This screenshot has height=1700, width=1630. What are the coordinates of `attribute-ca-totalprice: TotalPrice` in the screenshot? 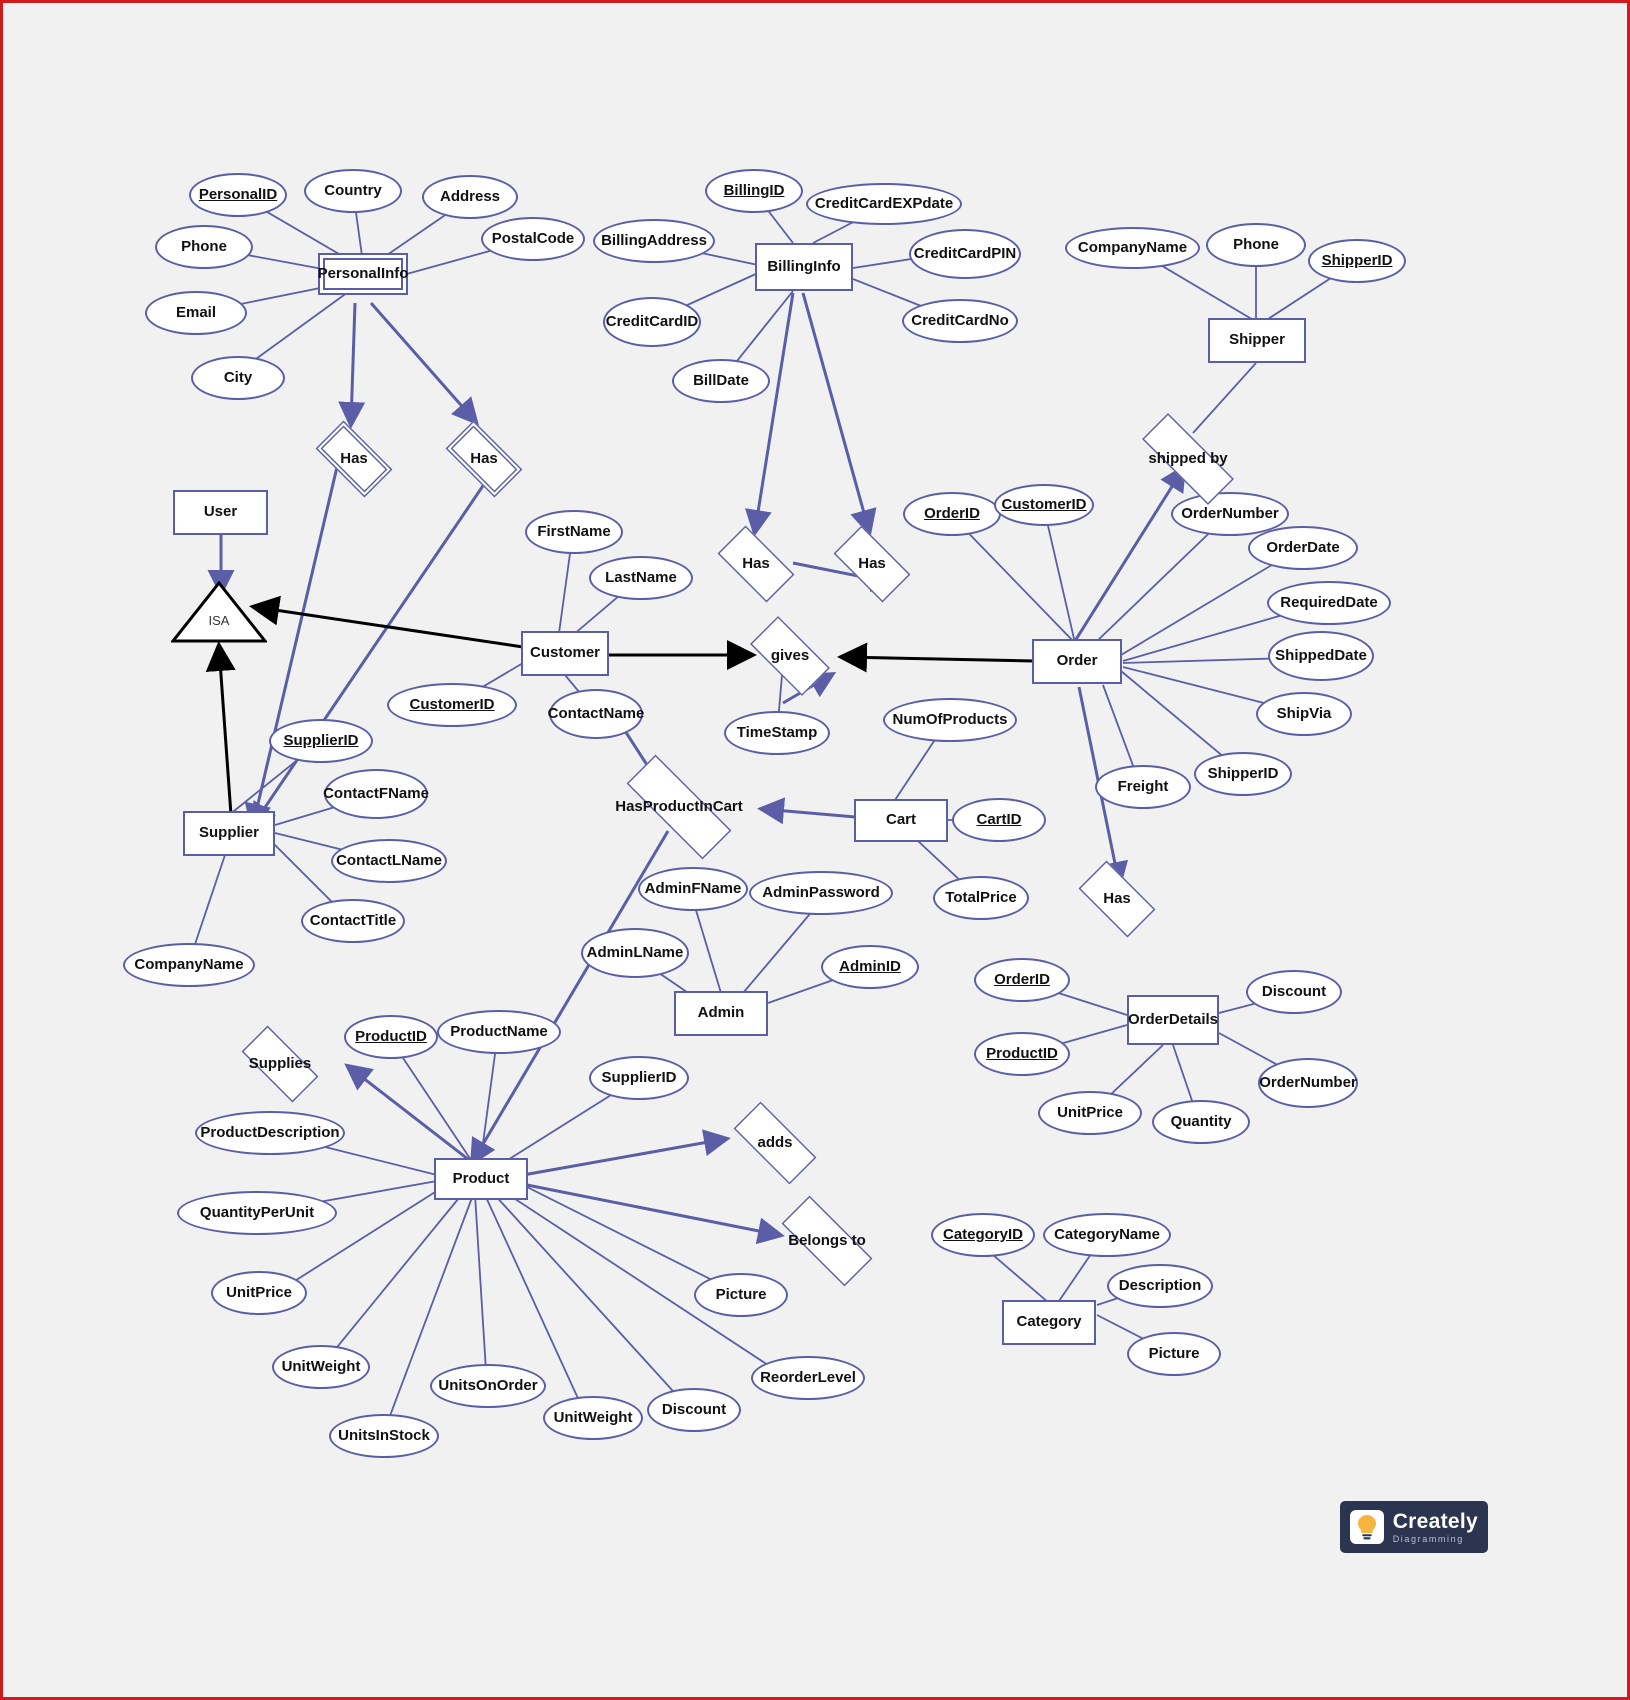 It's located at (981, 898).